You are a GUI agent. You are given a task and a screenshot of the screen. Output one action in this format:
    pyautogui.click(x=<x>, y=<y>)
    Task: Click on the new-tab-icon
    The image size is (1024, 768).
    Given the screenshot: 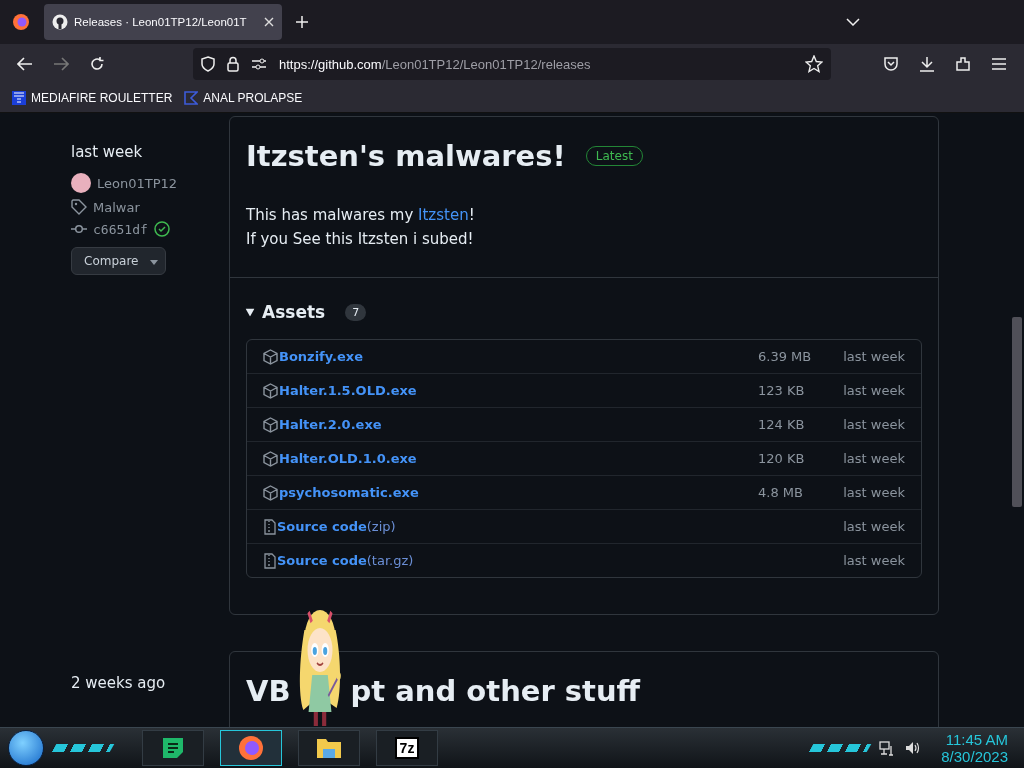 What is the action you would take?
    pyautogui.click(x=302, y=22)
    